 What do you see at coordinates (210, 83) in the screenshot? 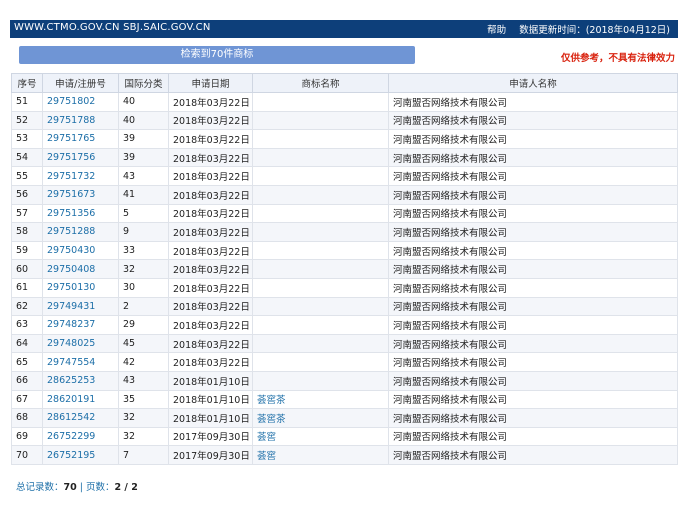
I see `column-header-date: 申请日期` at bounding box center [210, 83].